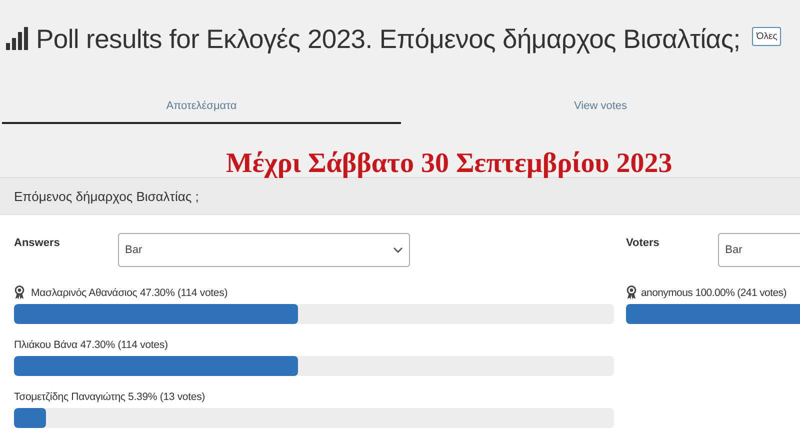  Describe the element at coordinates (110, 396) in the screenshot. I see `answer-result: Τσομετζίδης Παναγιώτης 5.39% (13 votes)` at that location.